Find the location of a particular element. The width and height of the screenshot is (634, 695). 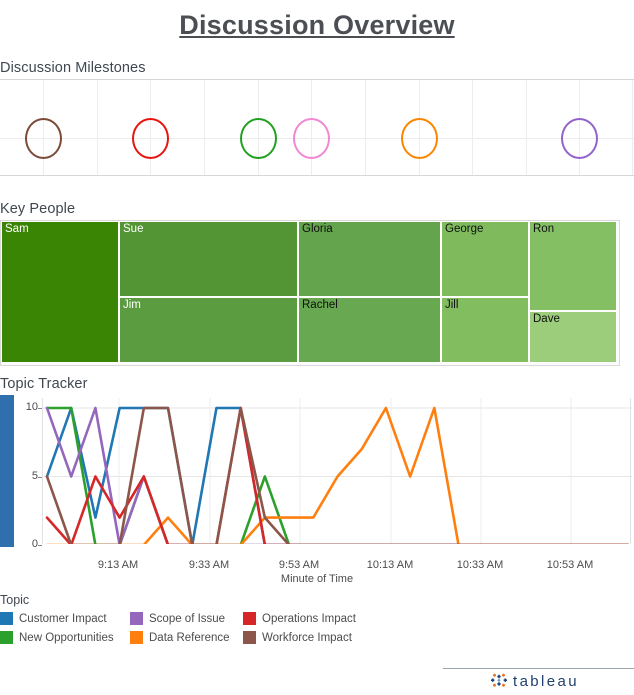

legend-label: Customer Impact is located at coordinates (63, 618).